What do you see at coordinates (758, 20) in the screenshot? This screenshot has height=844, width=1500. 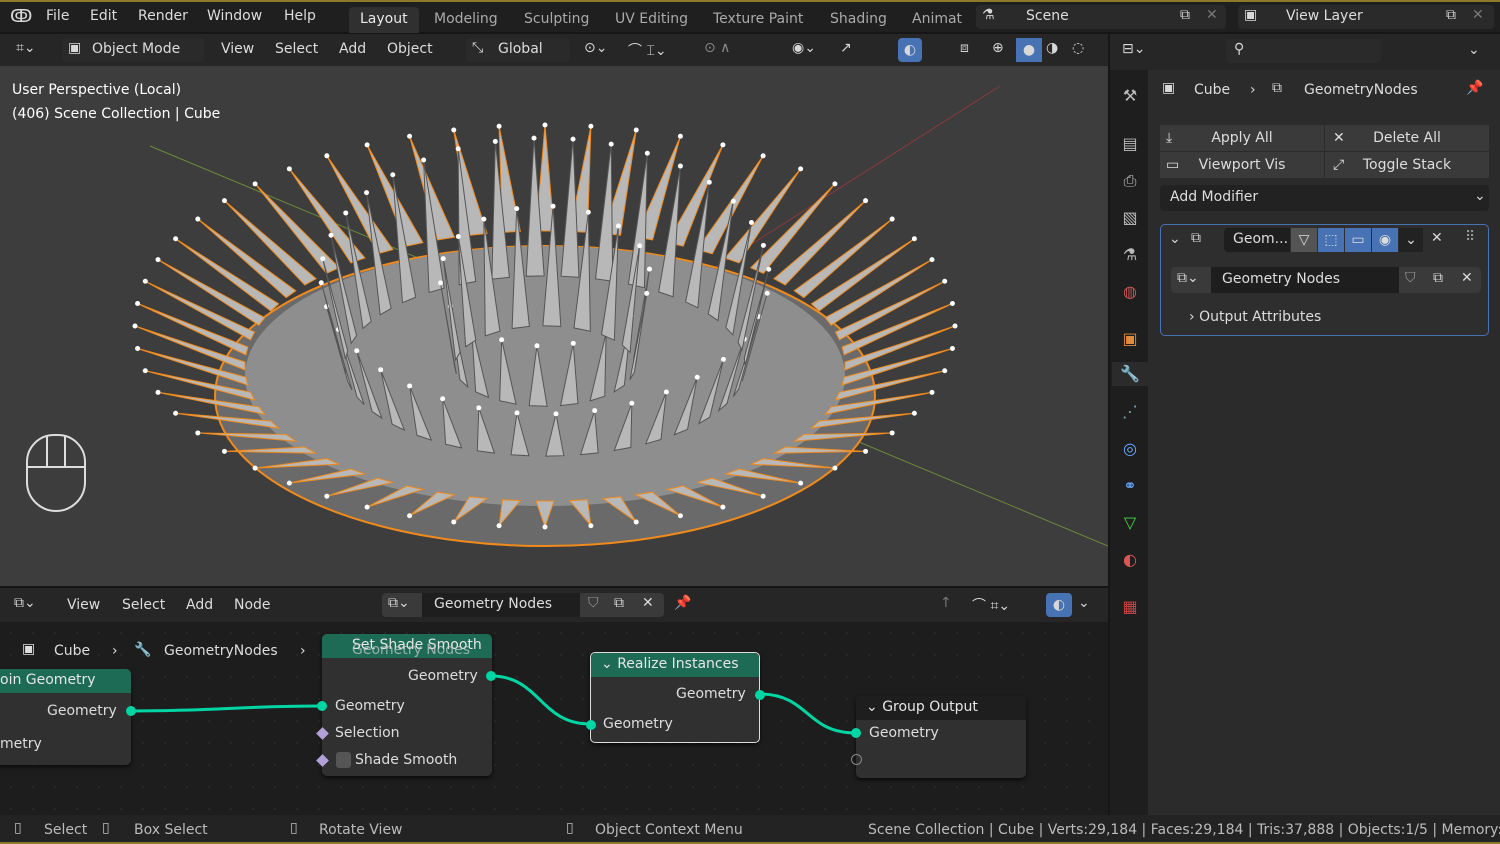 I see `tab-texture-paint: Texture Paint` at bounding box center [758, 20].